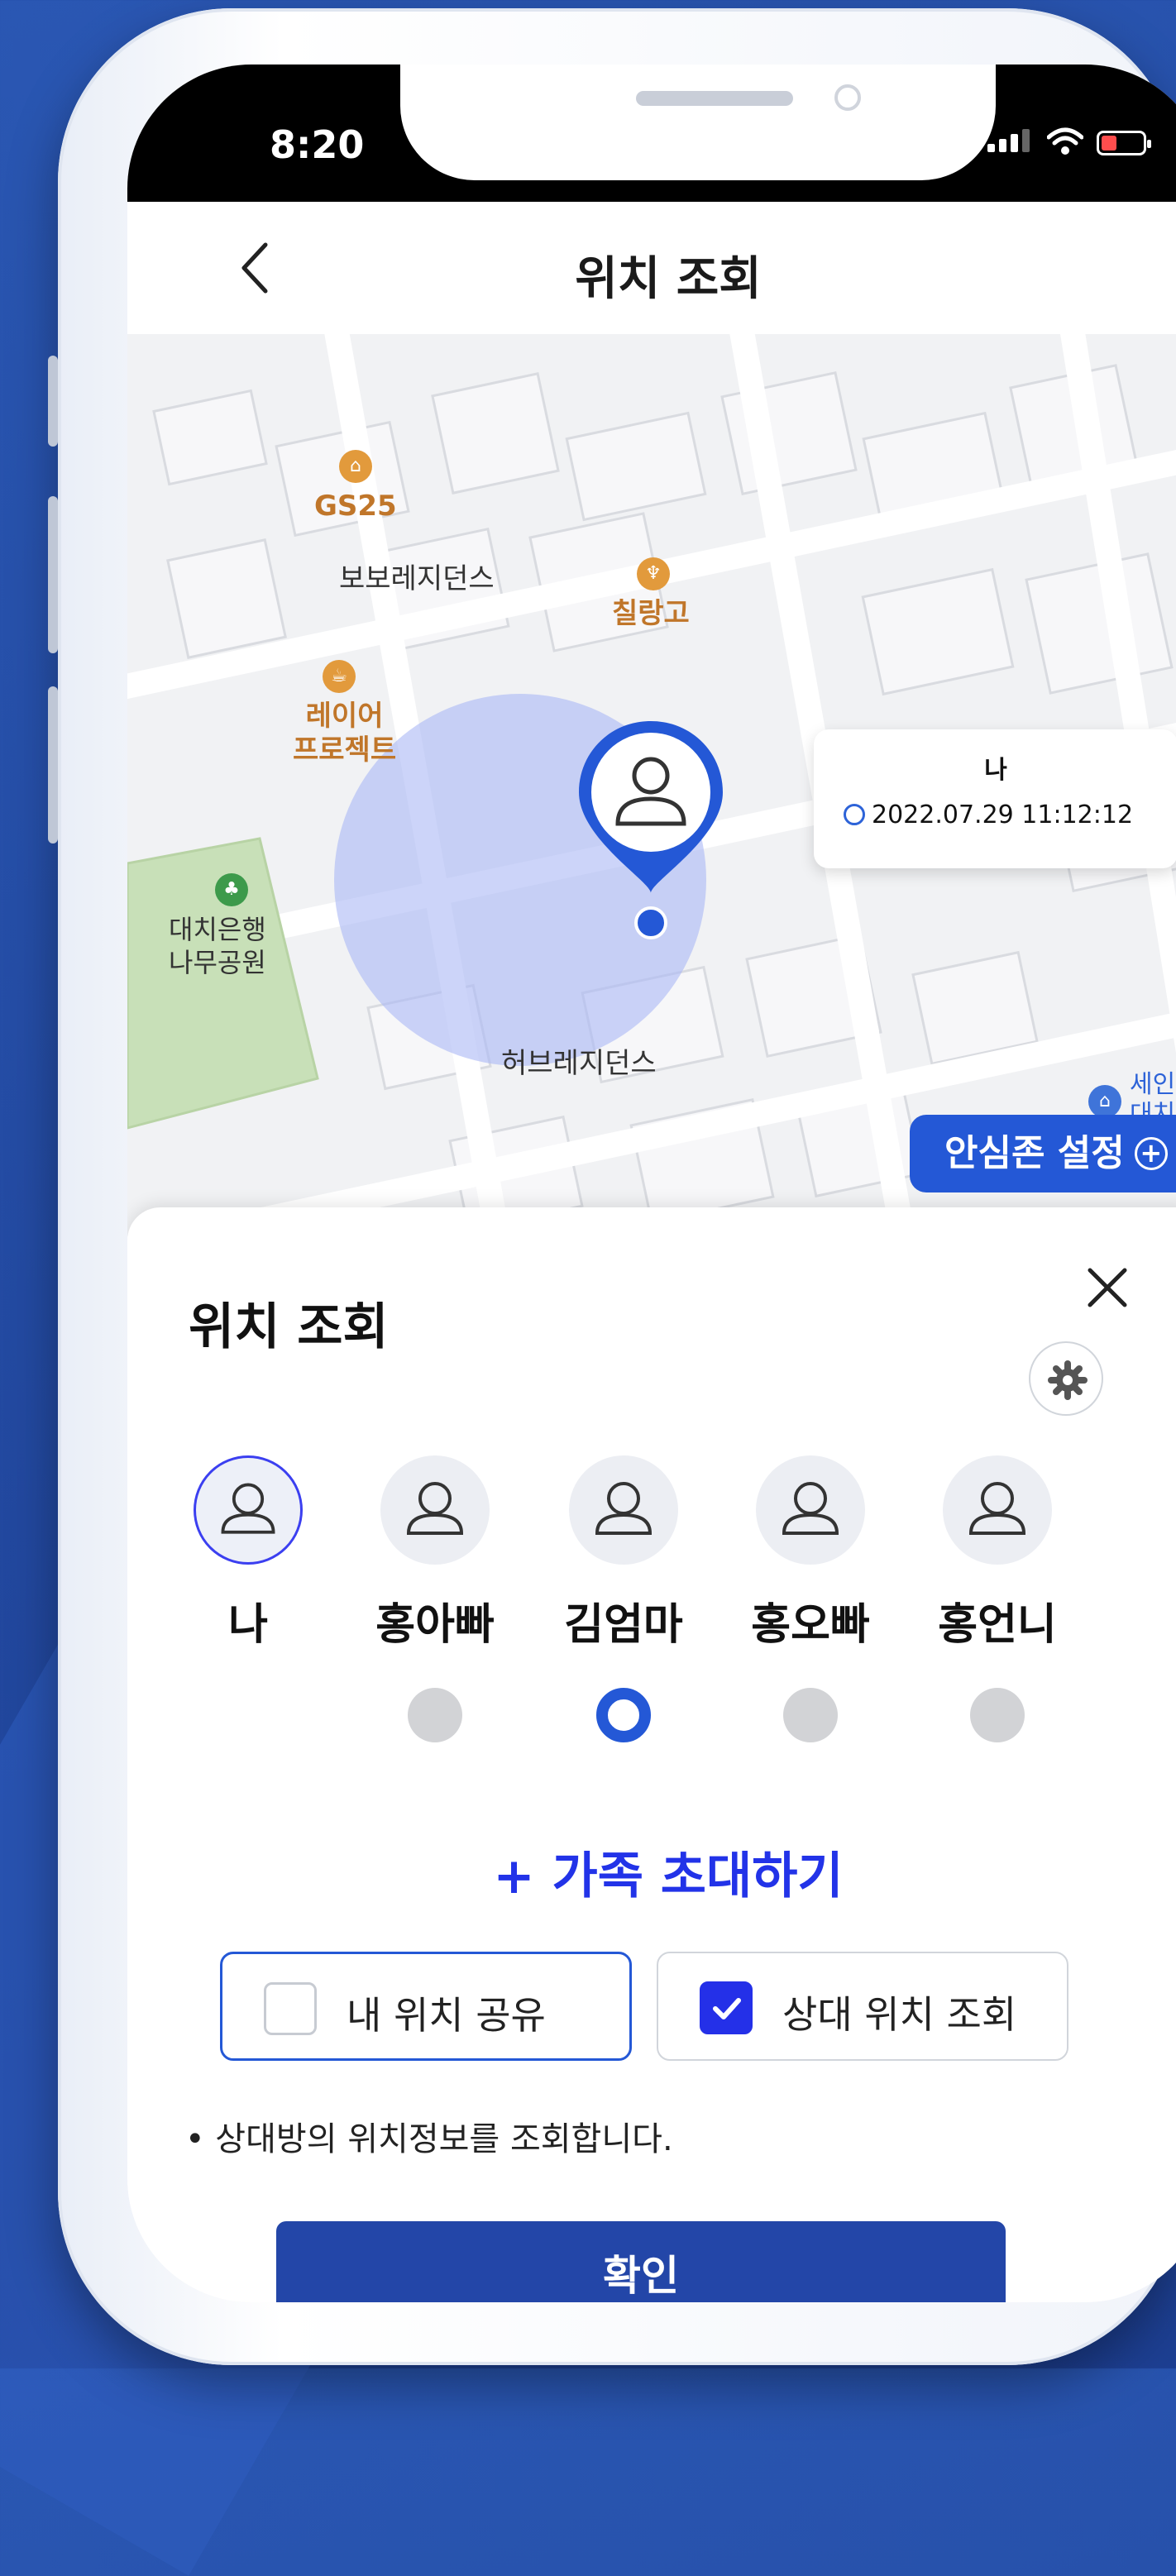 The width and height of the screenshot is (1176, 2576). I want to click on signal-icon, so click(1010, 142).